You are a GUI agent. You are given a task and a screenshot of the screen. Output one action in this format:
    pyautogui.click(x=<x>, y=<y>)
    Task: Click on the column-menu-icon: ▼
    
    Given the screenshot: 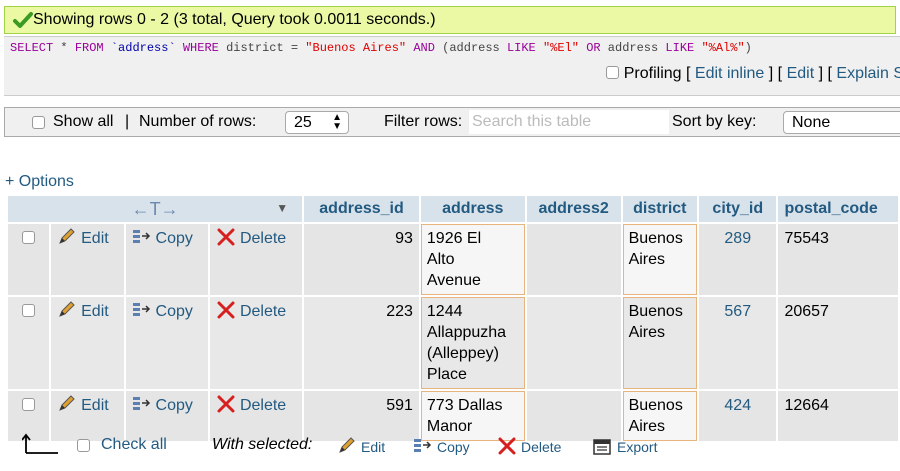 What is the action you would take?
    pyautogui.click(x=282, y=208)
    